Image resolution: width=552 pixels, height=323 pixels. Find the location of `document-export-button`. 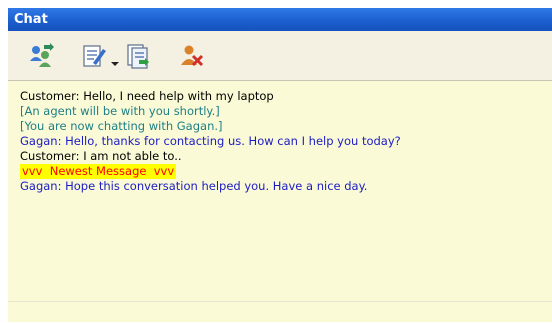

document-export-button is located at coordinates (138, 56).